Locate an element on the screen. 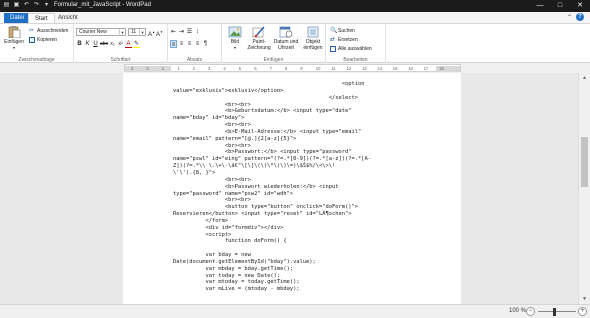  paint-brush-icon is located at coordinates (258, 32).